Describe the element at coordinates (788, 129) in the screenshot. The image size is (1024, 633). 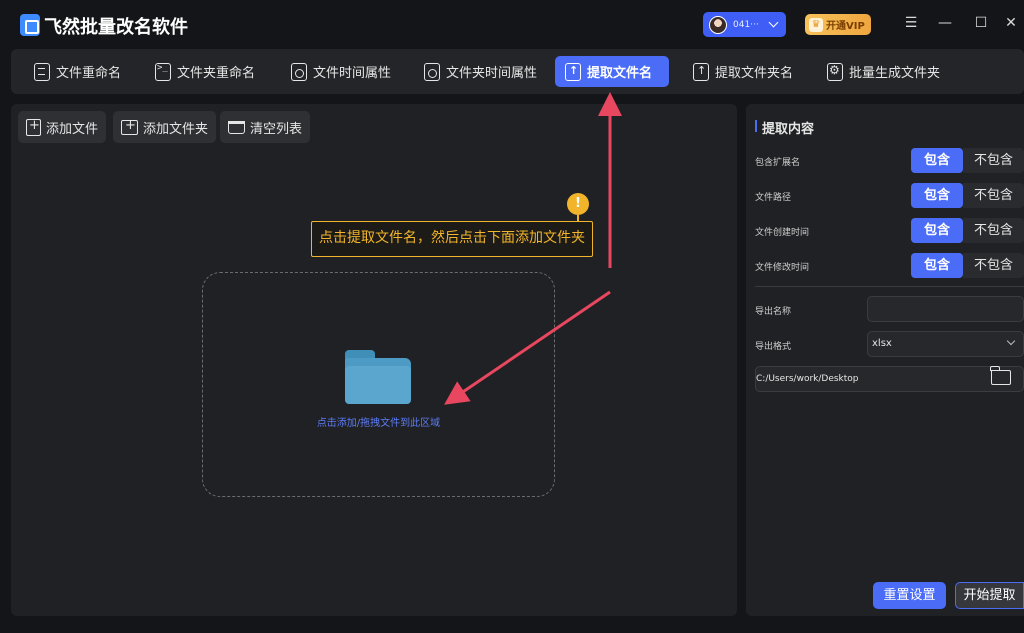
I see `panel-title: 提取内容` at that location.